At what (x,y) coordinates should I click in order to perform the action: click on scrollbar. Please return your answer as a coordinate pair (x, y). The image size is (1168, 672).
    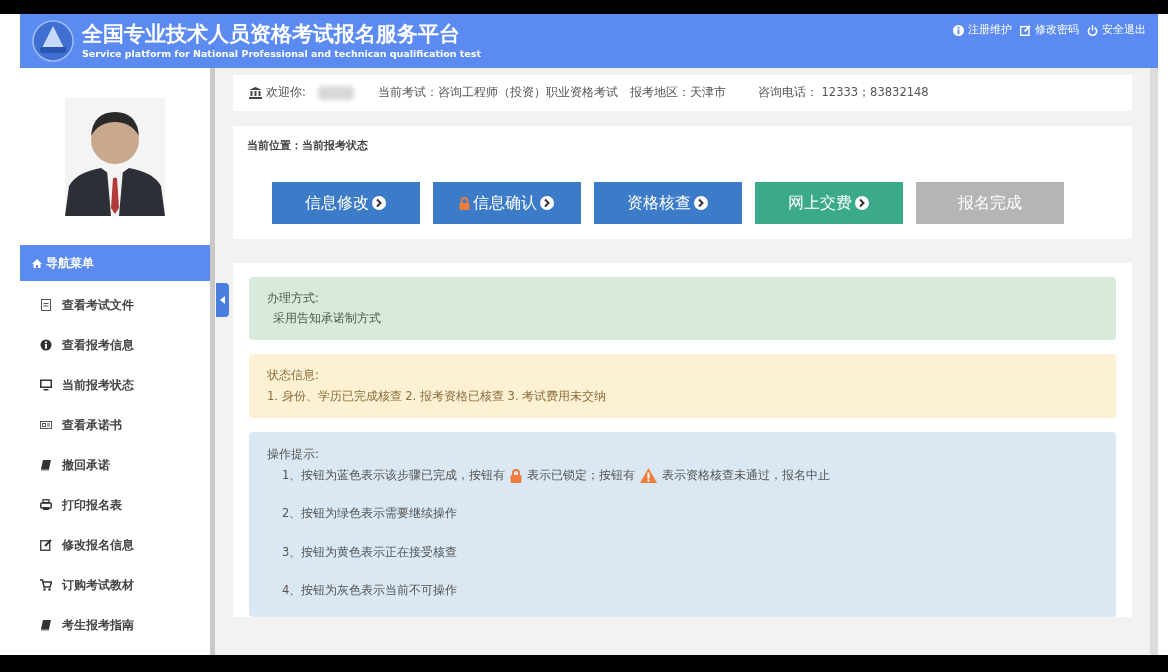
    Looking at the image, I should click on (1154, 361).